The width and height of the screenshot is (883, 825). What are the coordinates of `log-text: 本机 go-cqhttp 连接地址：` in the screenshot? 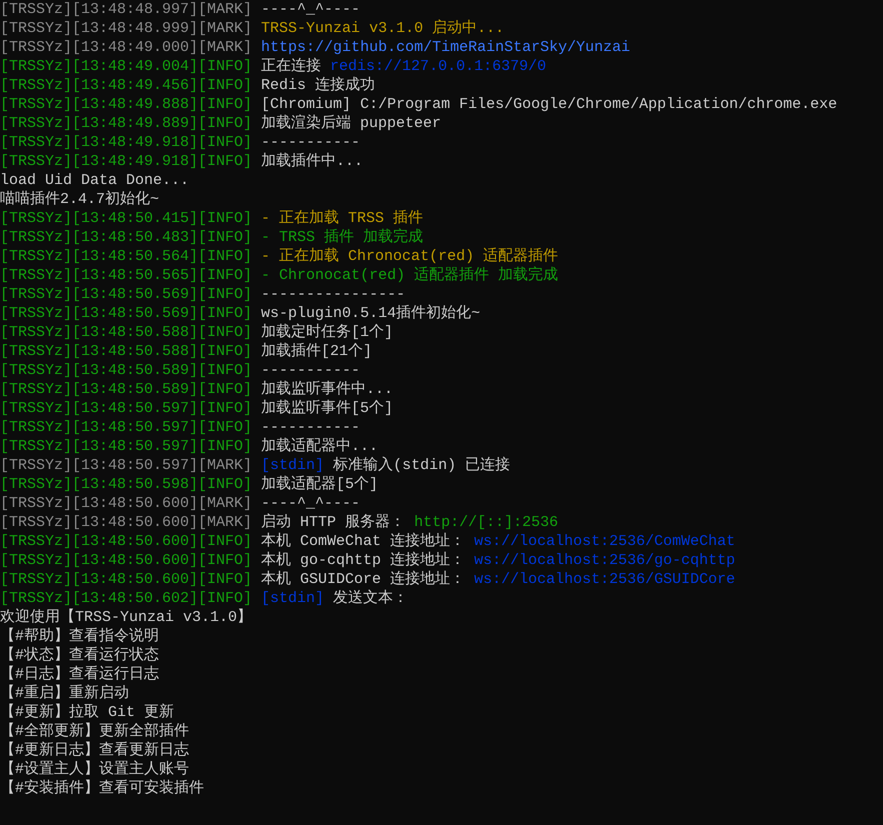 It's located at (363, 560).